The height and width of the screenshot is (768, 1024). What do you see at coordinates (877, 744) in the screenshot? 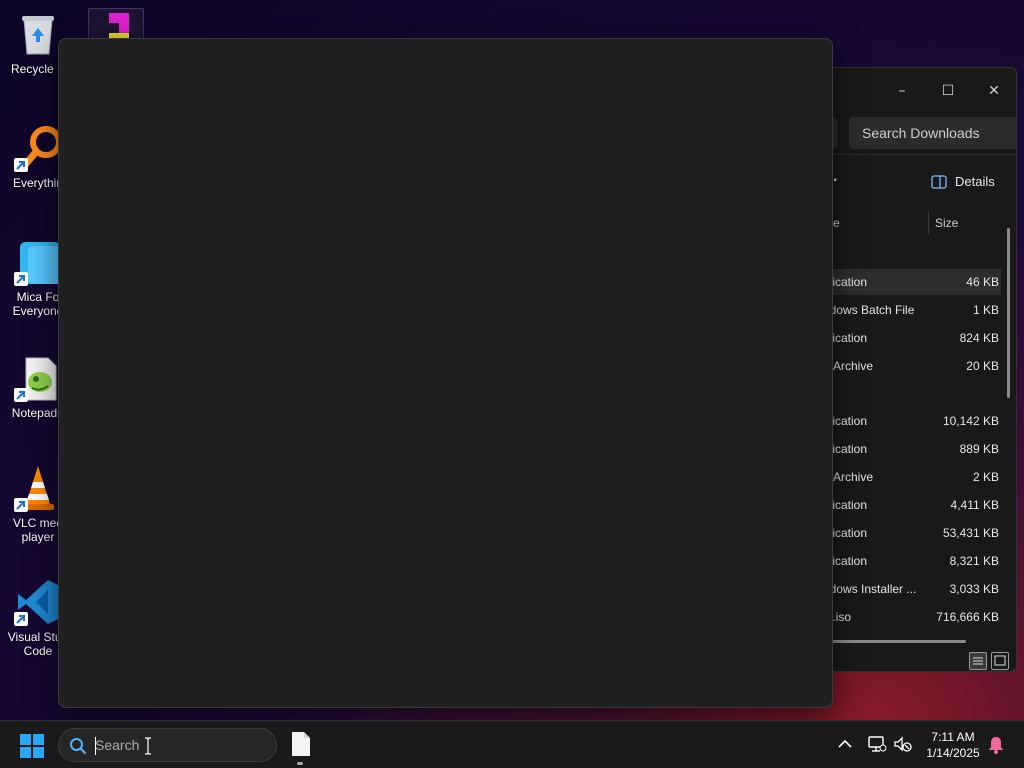
I see `network-icon` at bounding box center [877, 744].